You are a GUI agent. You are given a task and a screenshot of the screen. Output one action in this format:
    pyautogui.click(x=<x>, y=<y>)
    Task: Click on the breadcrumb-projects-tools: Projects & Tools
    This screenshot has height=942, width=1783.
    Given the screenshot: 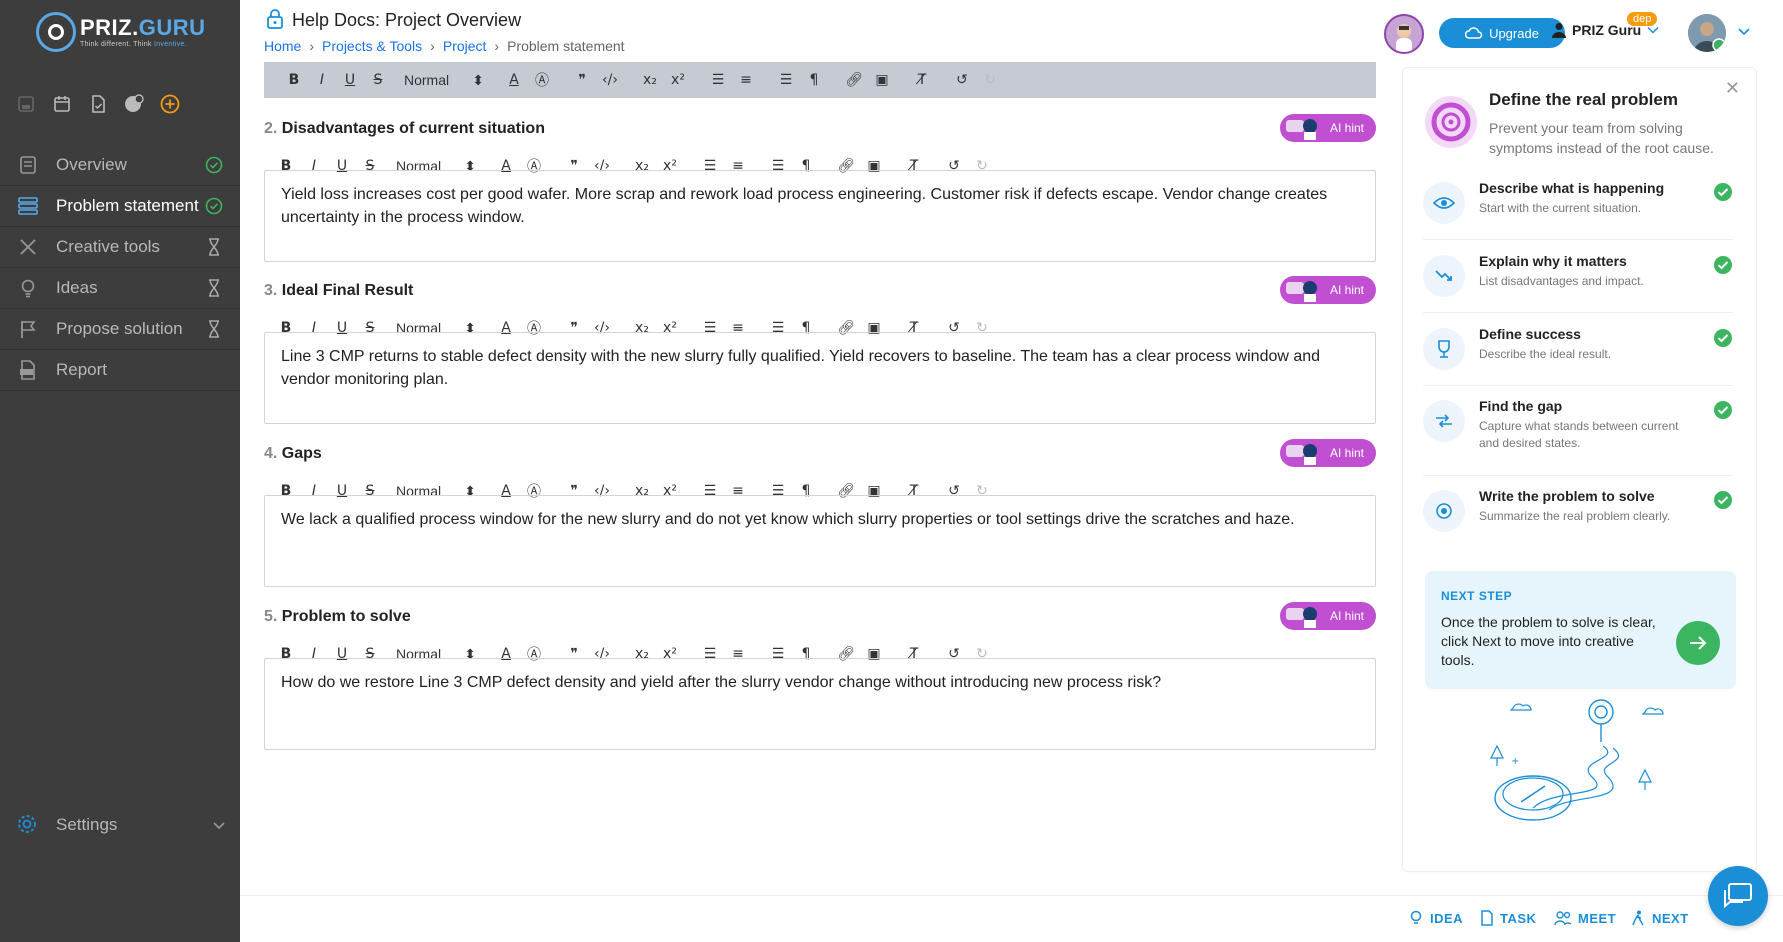 What is the action you would take?
    pyautogui.click(x=372, y=46)
    